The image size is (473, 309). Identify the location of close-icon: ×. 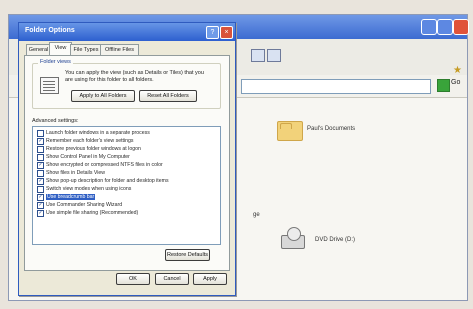
(226, 32).